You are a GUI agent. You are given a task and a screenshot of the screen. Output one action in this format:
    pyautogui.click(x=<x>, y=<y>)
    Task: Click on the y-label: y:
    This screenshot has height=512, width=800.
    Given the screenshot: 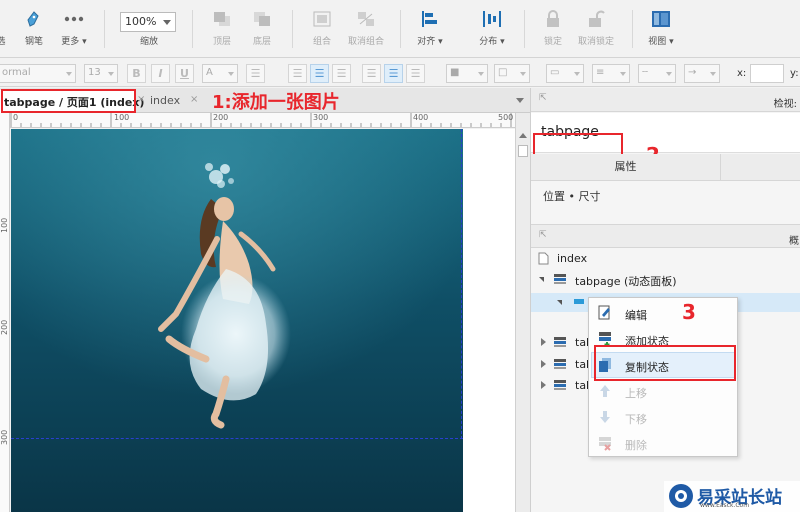 What is the action you would take?
    pyautogui.click(x=794, y=73)
    